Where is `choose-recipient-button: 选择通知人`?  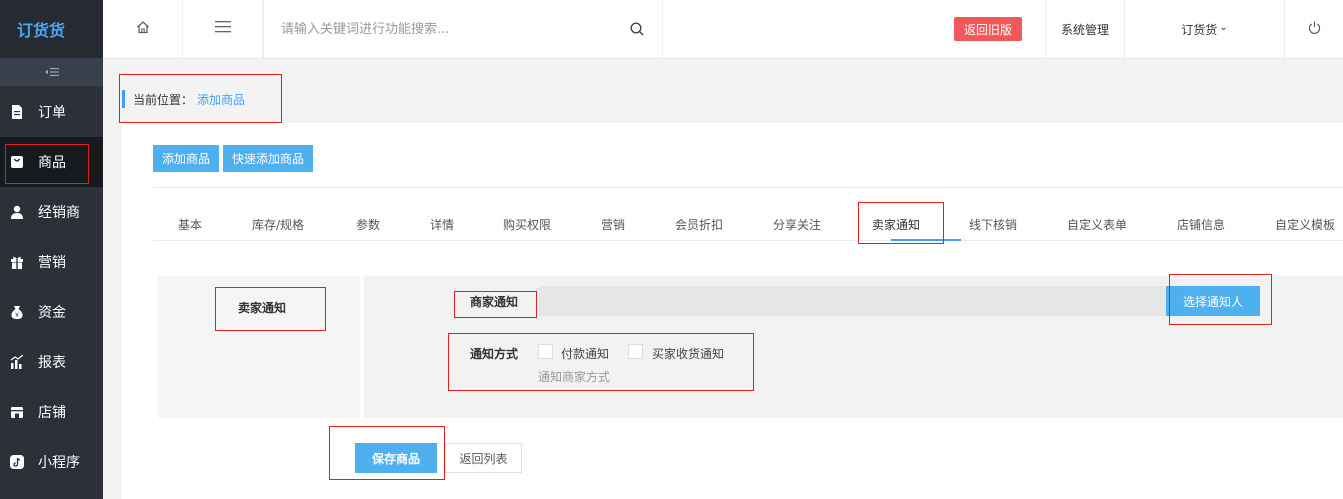
choose-recipient-button: 选择通知人 is located at coordinates (1213, 301).